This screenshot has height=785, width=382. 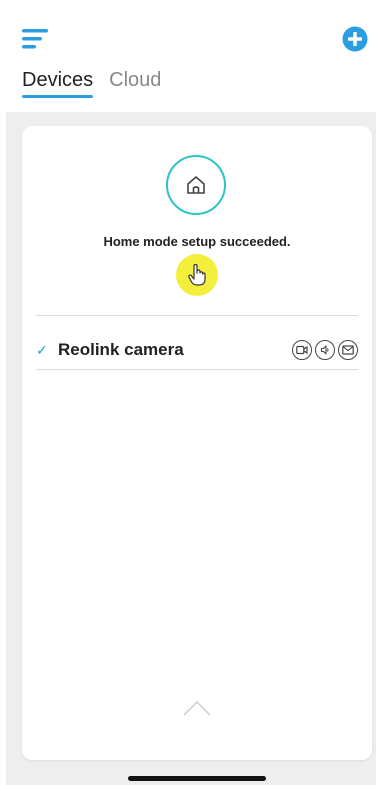 I want to click on device-status-icons, so click(x=325, y=350).